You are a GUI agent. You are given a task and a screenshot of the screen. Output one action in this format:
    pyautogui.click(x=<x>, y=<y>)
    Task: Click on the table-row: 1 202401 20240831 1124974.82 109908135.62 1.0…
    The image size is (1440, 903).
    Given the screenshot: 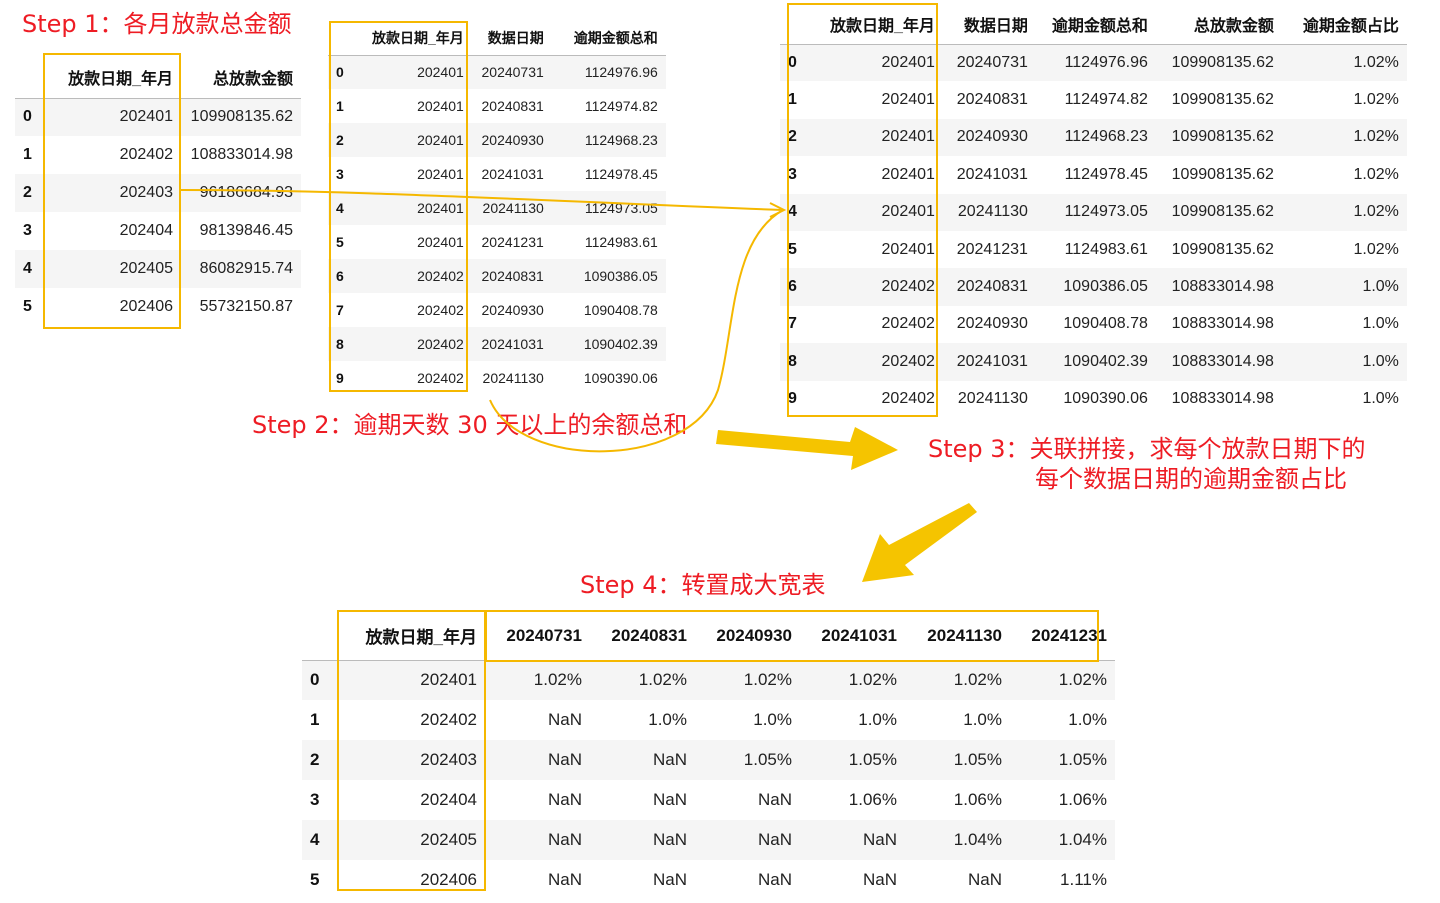 What is the action you would take?
    pyautogui.click(x=1093, y=100)
    